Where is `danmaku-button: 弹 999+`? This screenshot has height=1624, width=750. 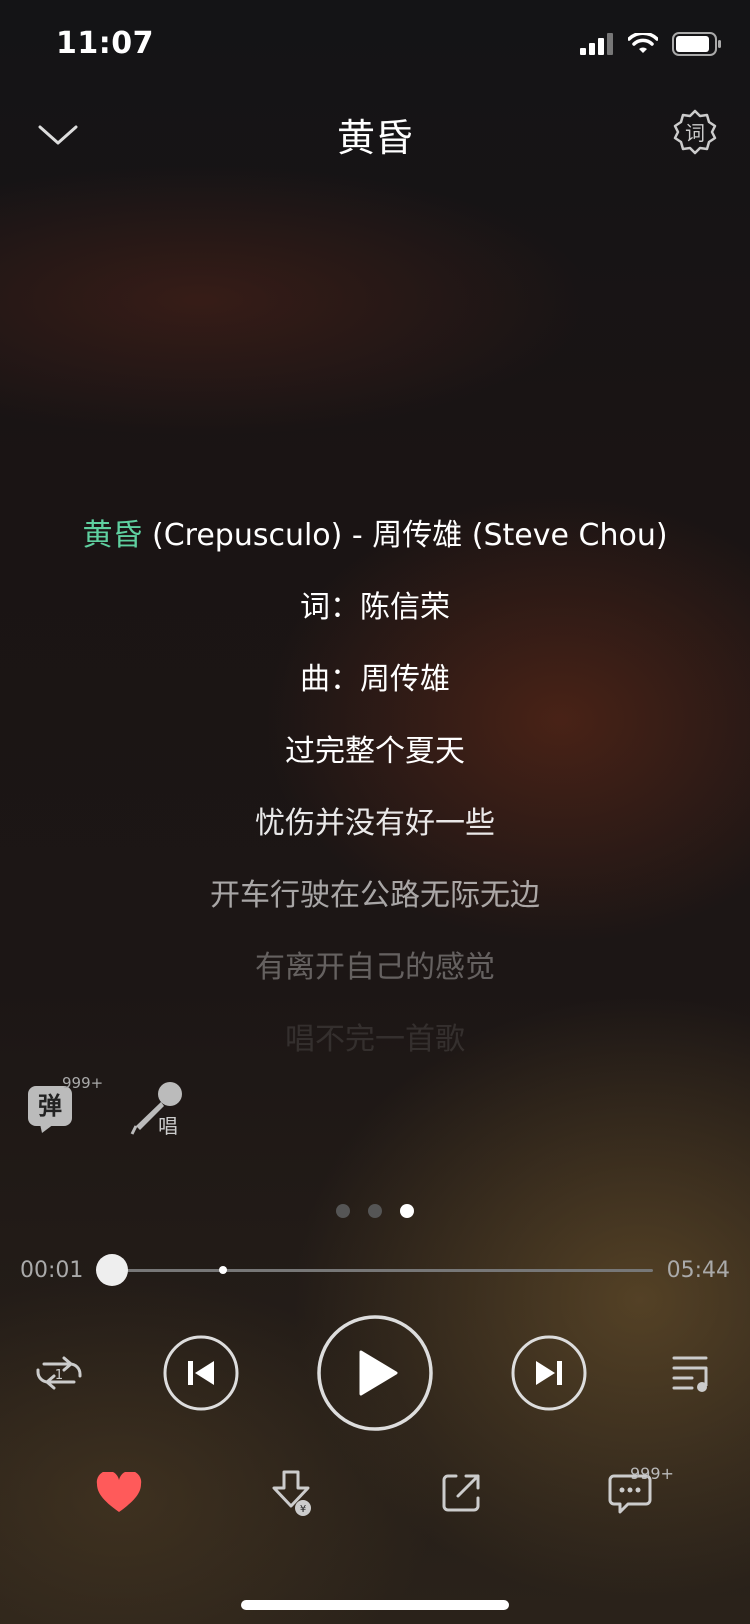 danmaku-button: 弹 999+ is located at coordinates (64, 1105).